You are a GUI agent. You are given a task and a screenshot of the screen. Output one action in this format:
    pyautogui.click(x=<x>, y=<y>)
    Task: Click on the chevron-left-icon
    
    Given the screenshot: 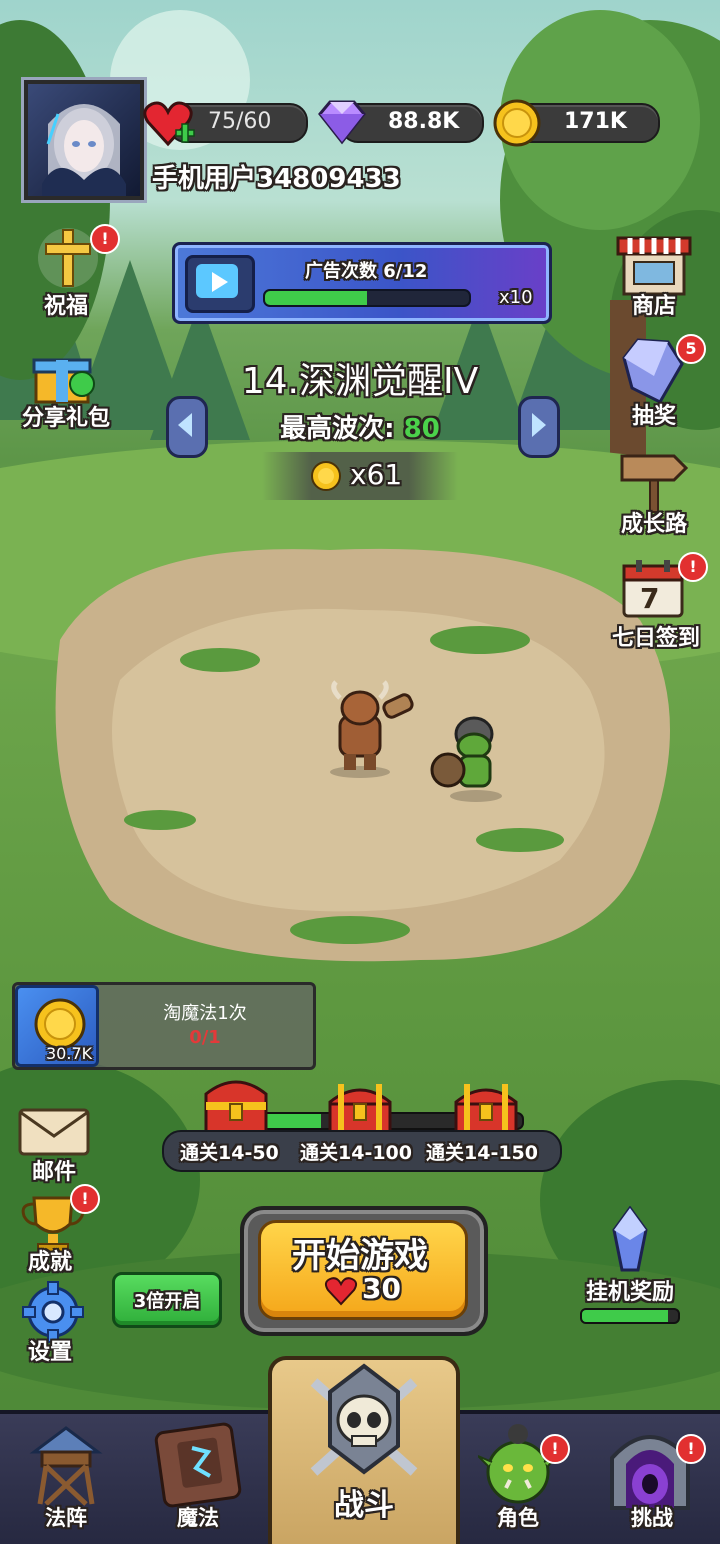 What is the action you would take?
    pyautogui.click(x=185, y=425)
    